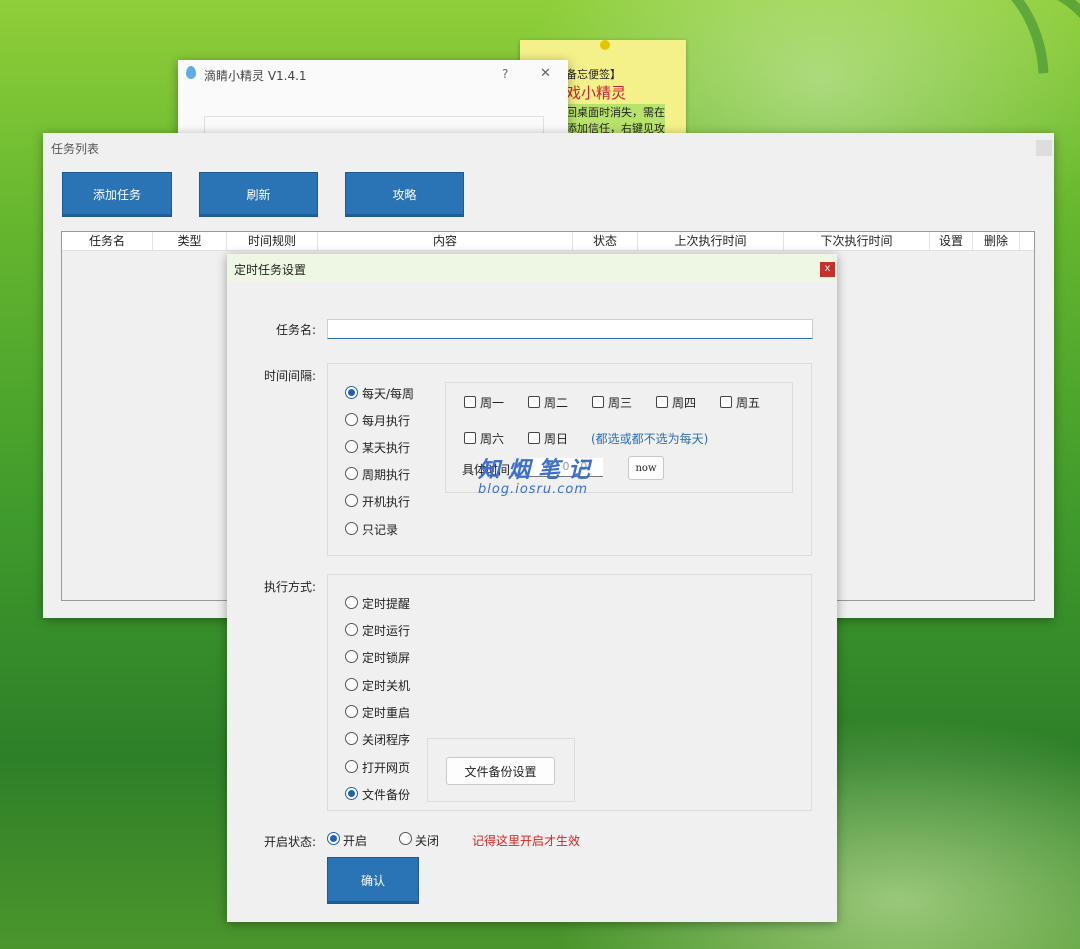 This screenshot has width=1080, height=949. What do you see at coordinates (190, 241) in the screenshot?
I see `col-header: 类型` at bounding box center [190, 241].